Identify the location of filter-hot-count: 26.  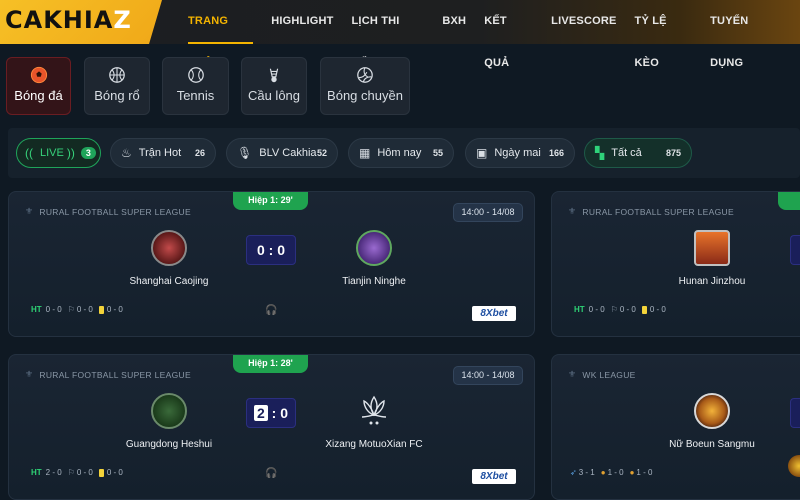
(199, 153).